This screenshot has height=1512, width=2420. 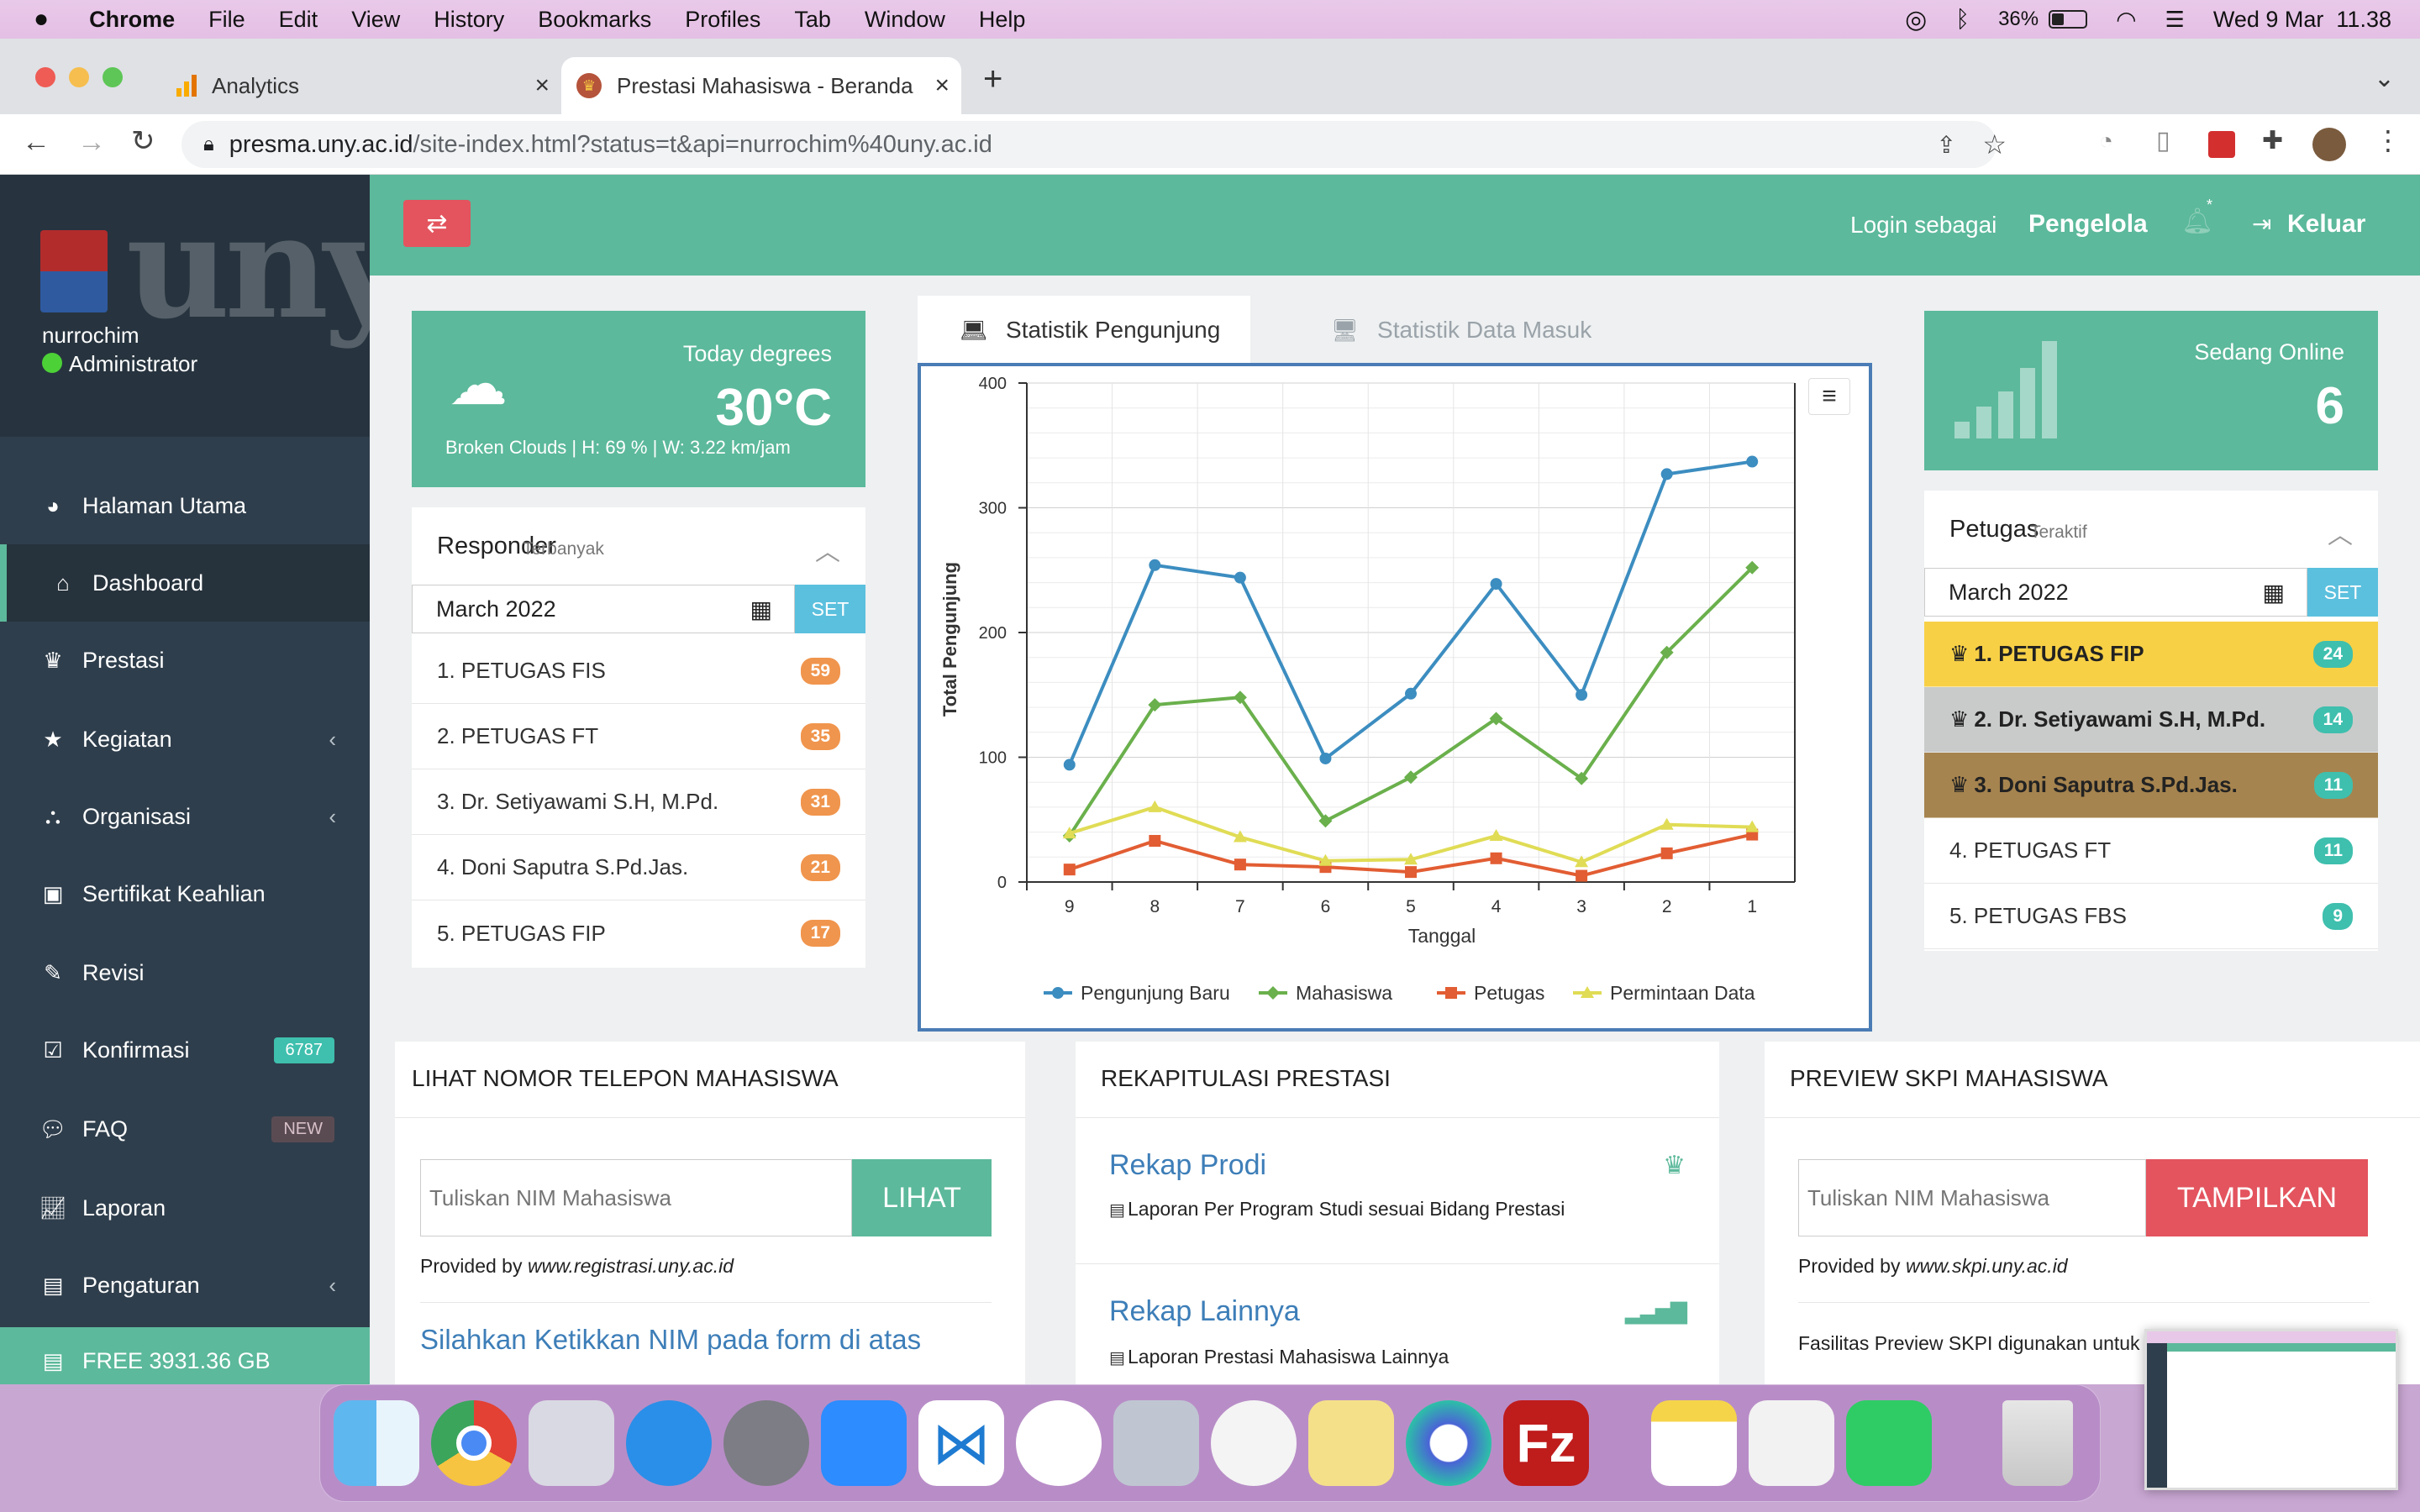 What do you see at coordinates (2151, 785) in the screenshot?
I see `list-item: ♛ 3. Doni Saputra S.Pd.Jas. 11` at bounding box center [2151, 785].